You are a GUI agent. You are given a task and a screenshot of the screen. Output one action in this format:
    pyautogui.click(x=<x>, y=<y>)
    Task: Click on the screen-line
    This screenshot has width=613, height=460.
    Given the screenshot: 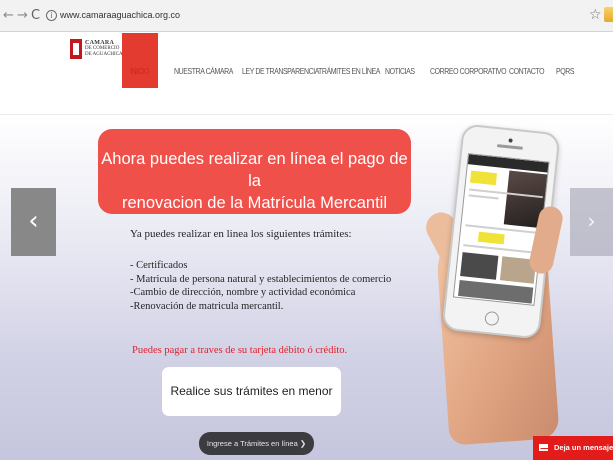 What is the action you would take?
    pyautogui.click(x=483, y=197)
    